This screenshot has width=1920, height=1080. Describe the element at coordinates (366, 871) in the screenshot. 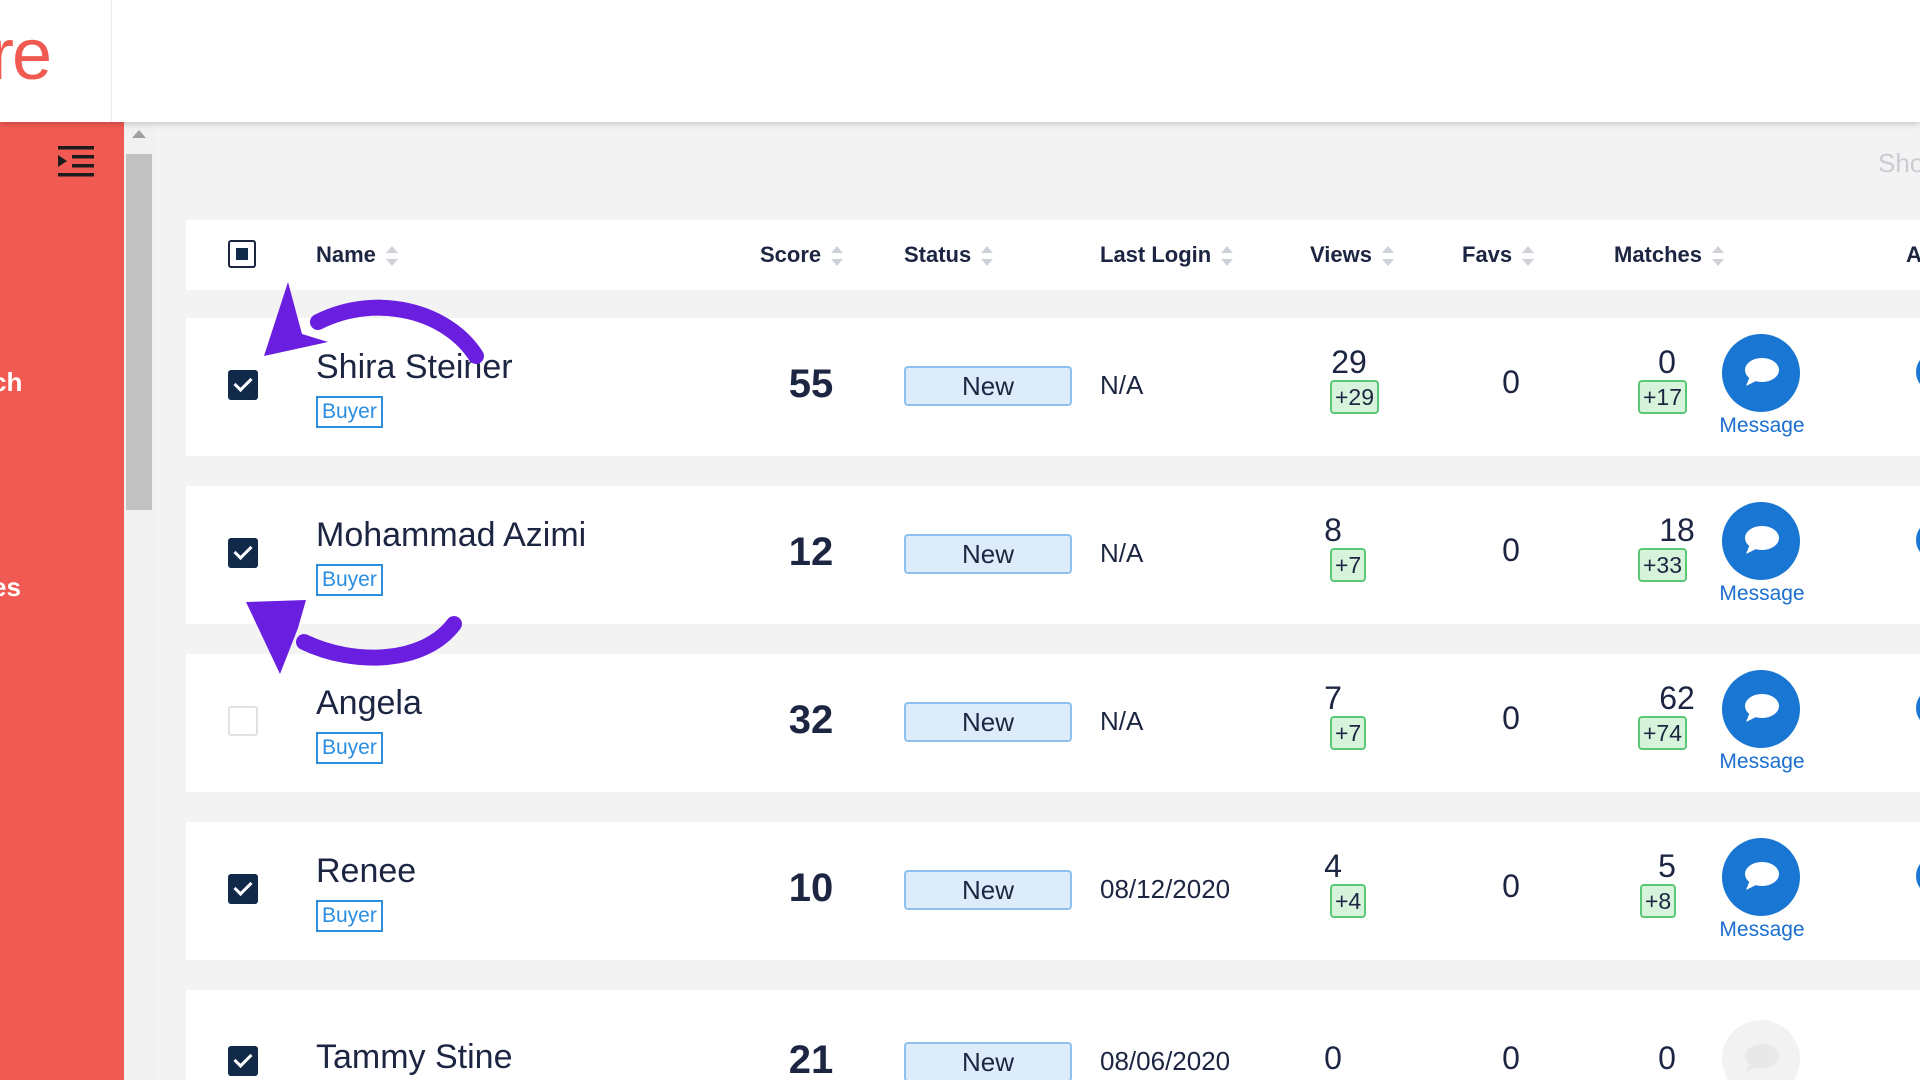

I see `contact-name: Renee` at that location.